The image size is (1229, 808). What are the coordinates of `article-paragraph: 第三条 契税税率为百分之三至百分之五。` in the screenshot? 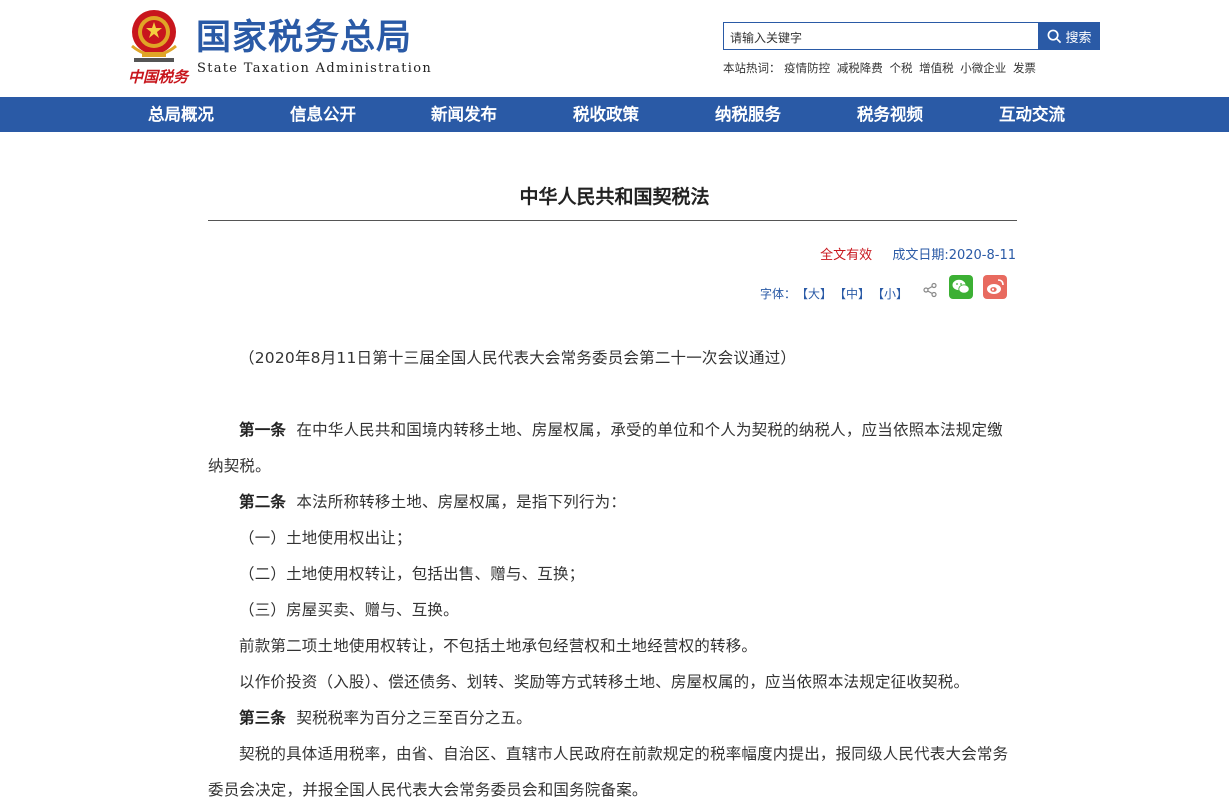 It's located at (613, 718).